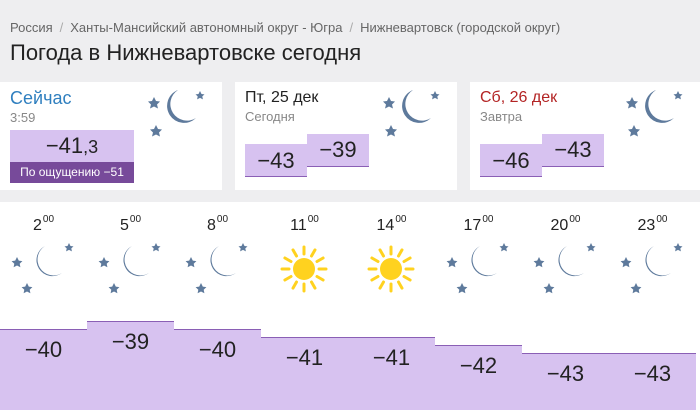 This screenshot has height=410, width=700. Describe the element at coordinates (130, 365) in the screenshot. I see `hour-temperature-bar: −39` at that location.